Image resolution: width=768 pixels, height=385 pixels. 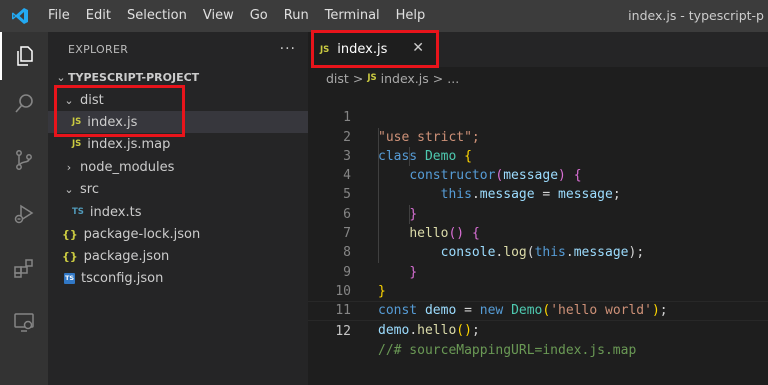 I want to click on window-title: index.js - typescript-p, so click(x=696, y=15).